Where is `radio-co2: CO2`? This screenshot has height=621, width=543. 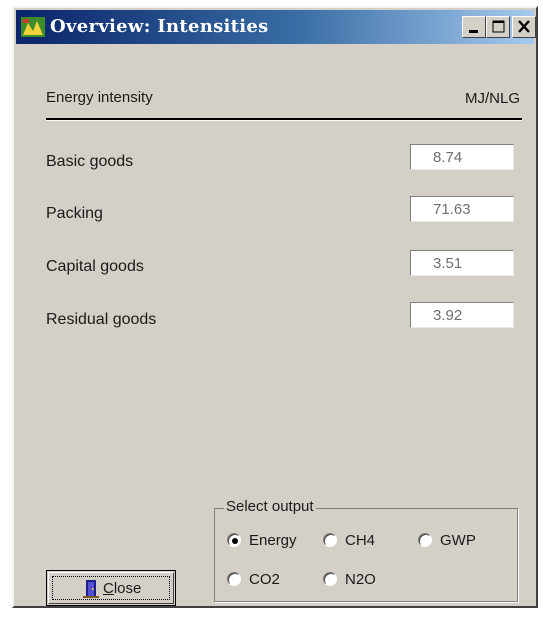 radio-co2: CO2 is located at coordinates (267, 580).